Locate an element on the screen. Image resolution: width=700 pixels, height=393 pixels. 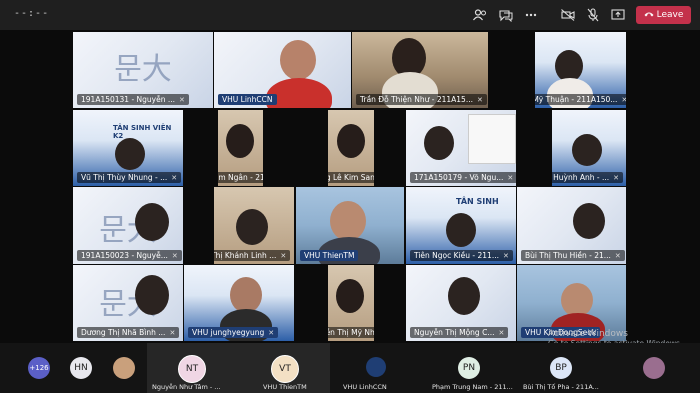
participant-name: Nguyễn Thị Mỹ Nhiê...✕ is located at coordinates (351, 332).